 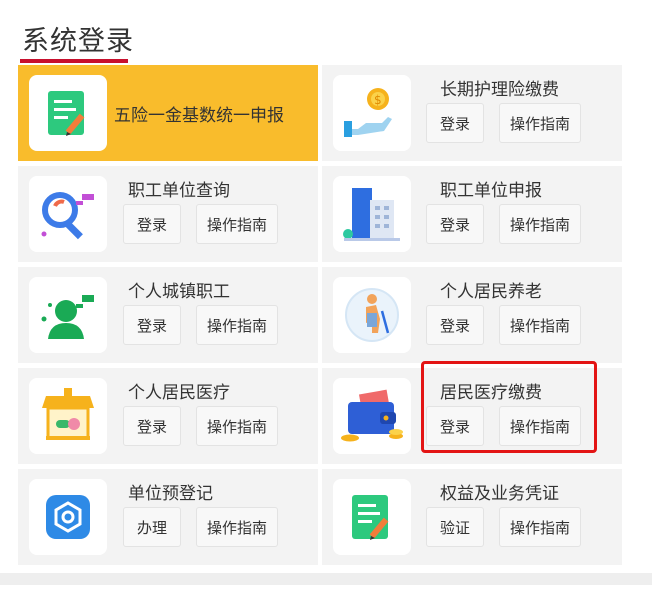 I want to click on building-icon, so click(x=372, y=214).